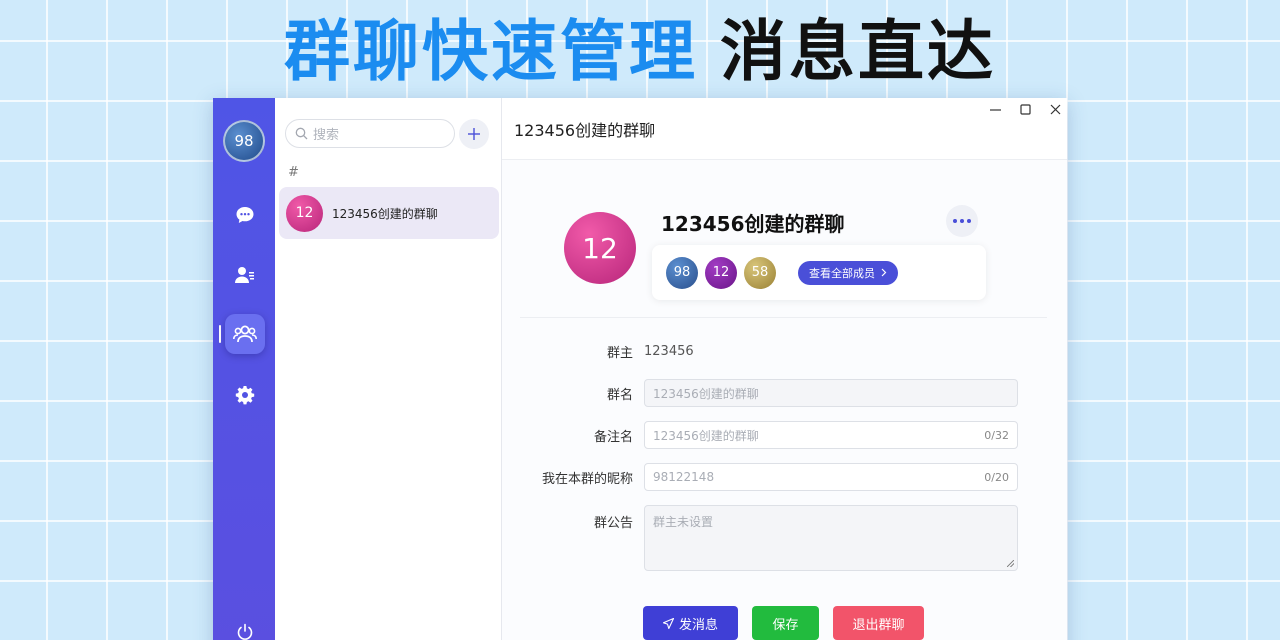  What do you see at coordinates (613, 523) in the screenshot?
I see `notice-label: 群公告` at bounding box center [613, 523].